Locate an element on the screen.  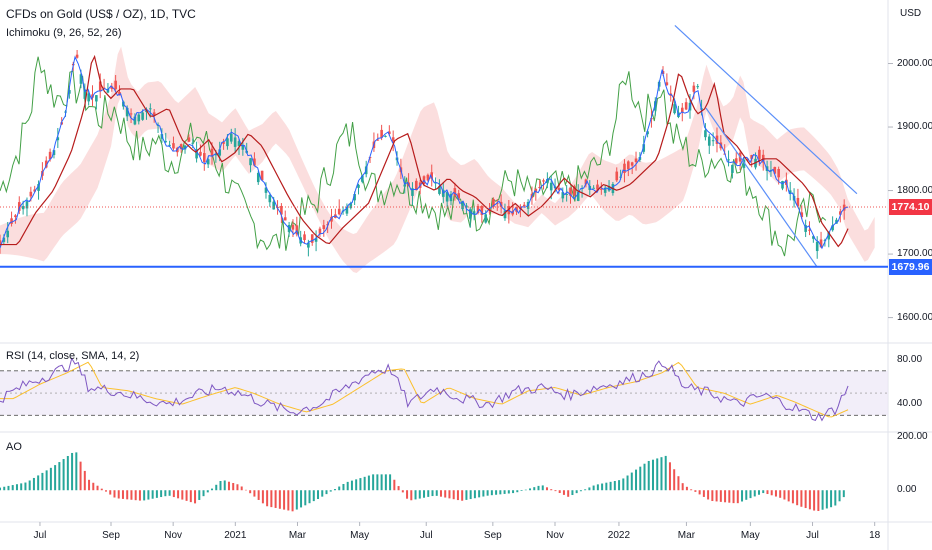
ichimoku-legend: Ichimoku (9, 26, 52, 26) is located at coordinates (64, 33).